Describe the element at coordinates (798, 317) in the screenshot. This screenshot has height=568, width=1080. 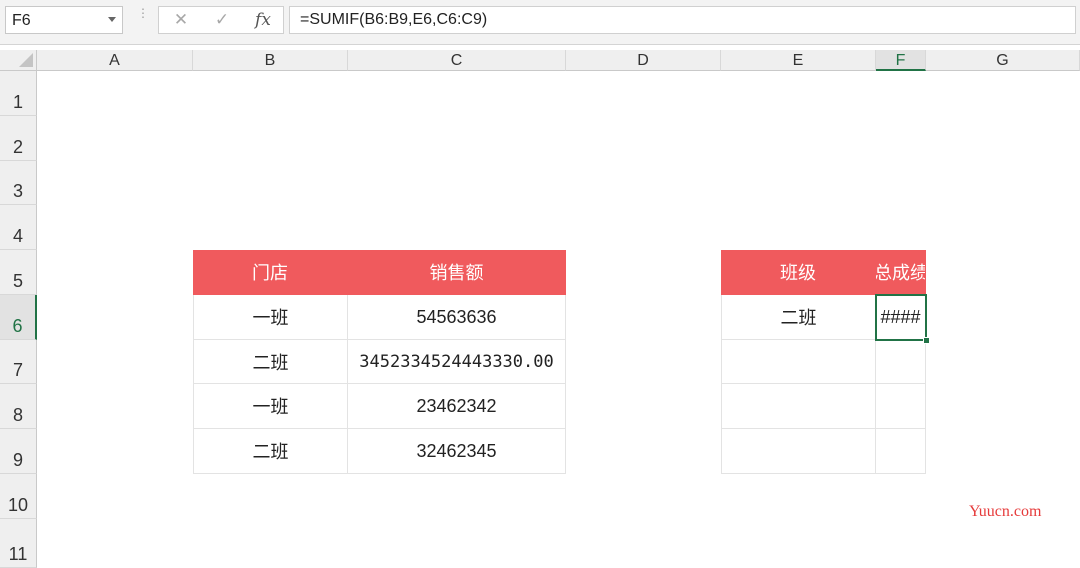
I see `table2-cell-class: 二班` at that location.